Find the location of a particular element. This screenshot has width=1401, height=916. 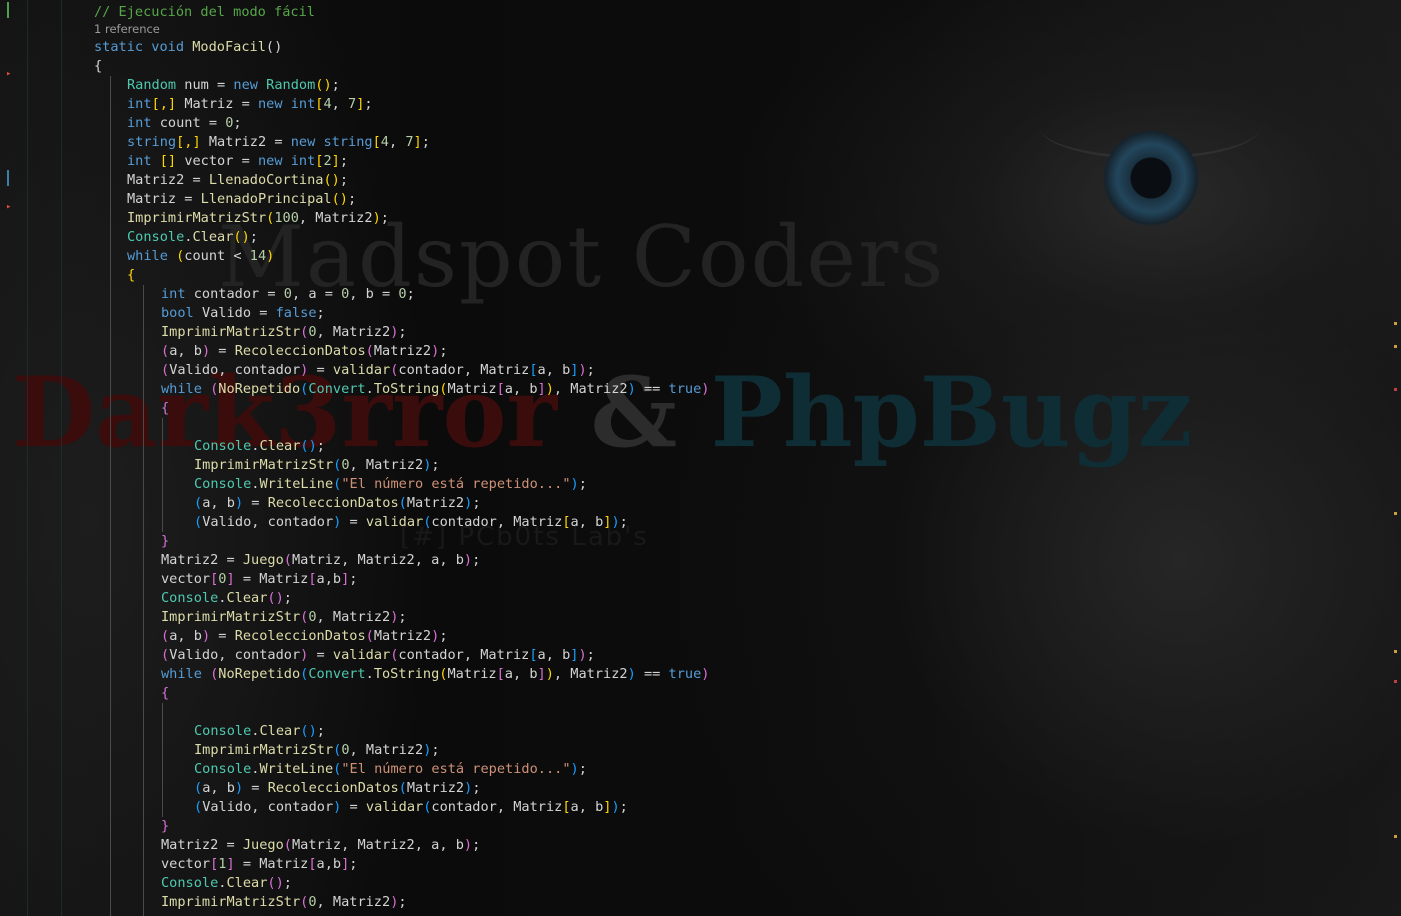

code-token: () is located at coordinates (274, 47).